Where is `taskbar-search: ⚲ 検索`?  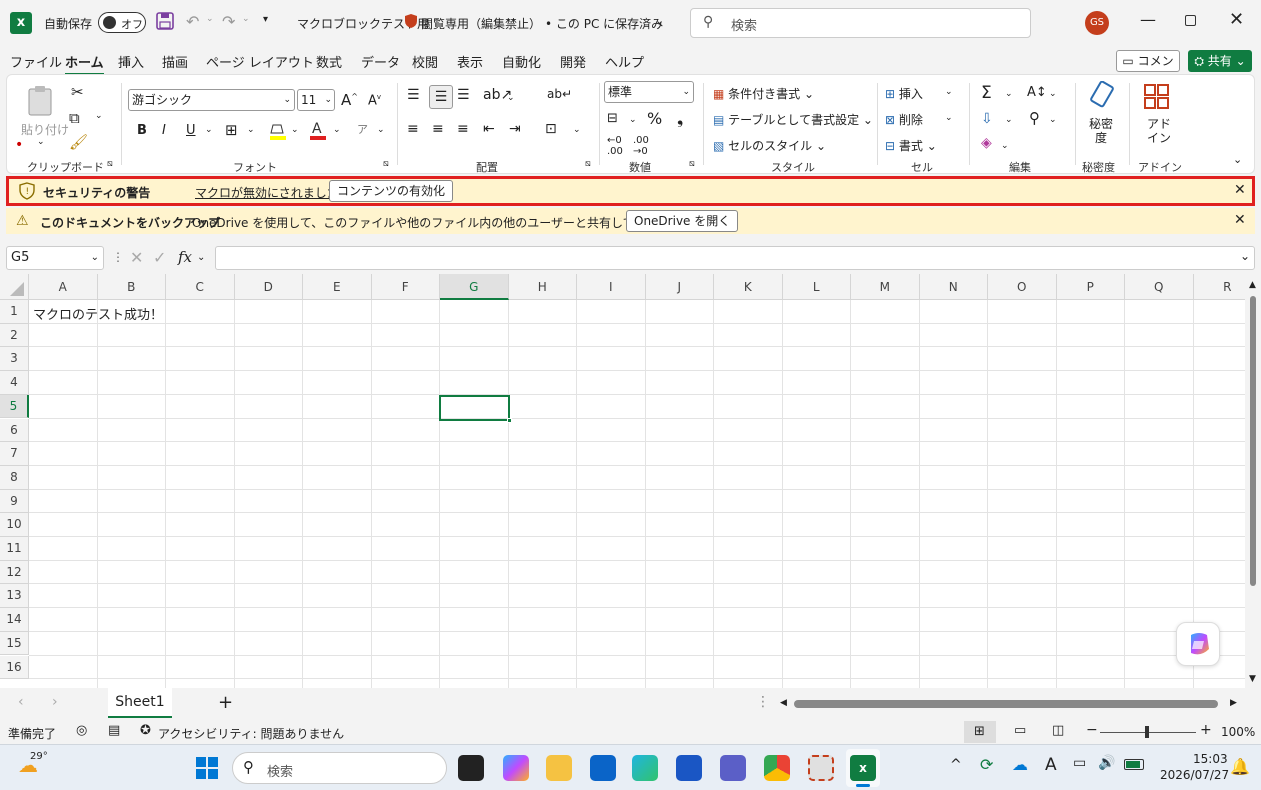 taskbar-search: ⚲ 検索 is located at coordinates (339, 768).